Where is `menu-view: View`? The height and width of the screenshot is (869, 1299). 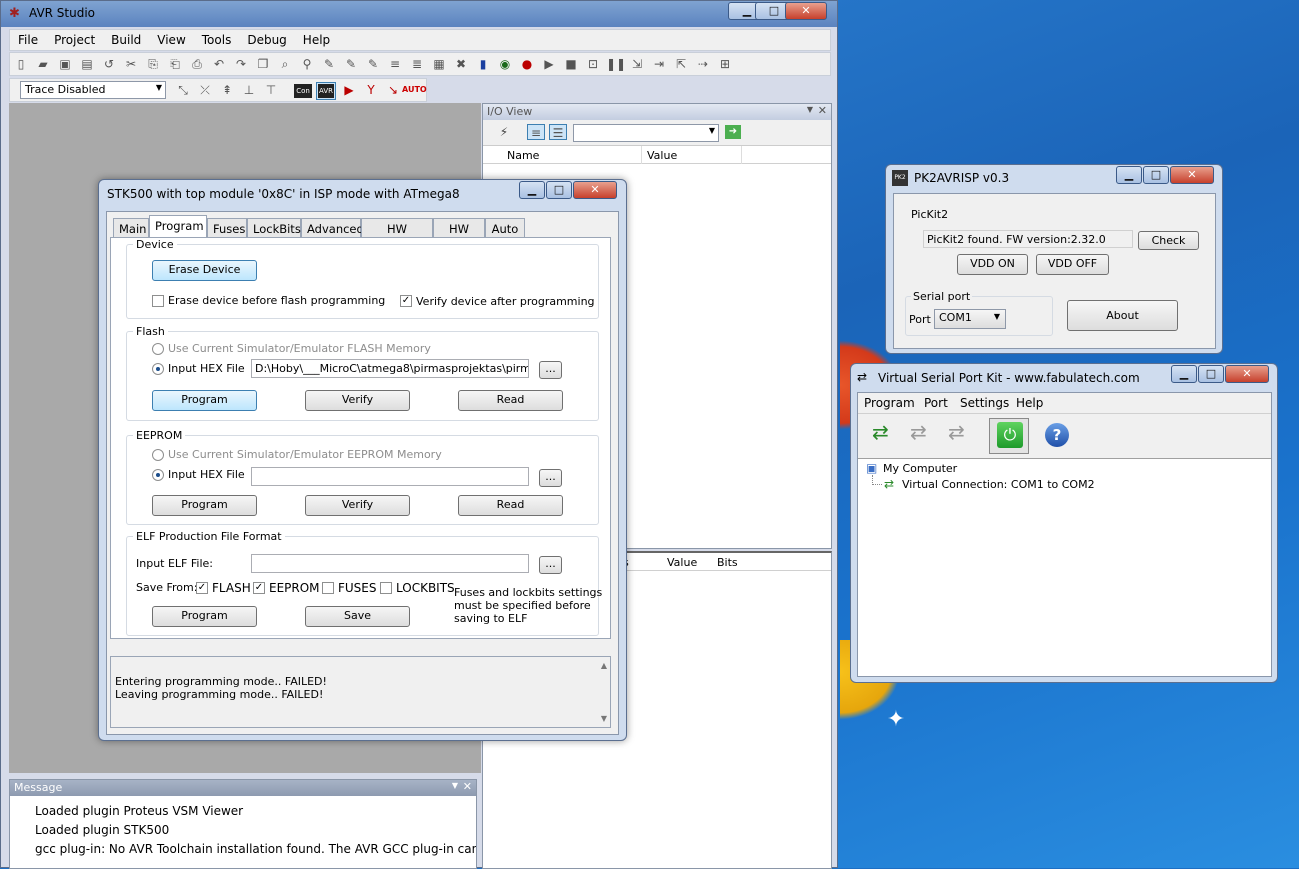
menu-view: View is located at coordinates (171, 38).